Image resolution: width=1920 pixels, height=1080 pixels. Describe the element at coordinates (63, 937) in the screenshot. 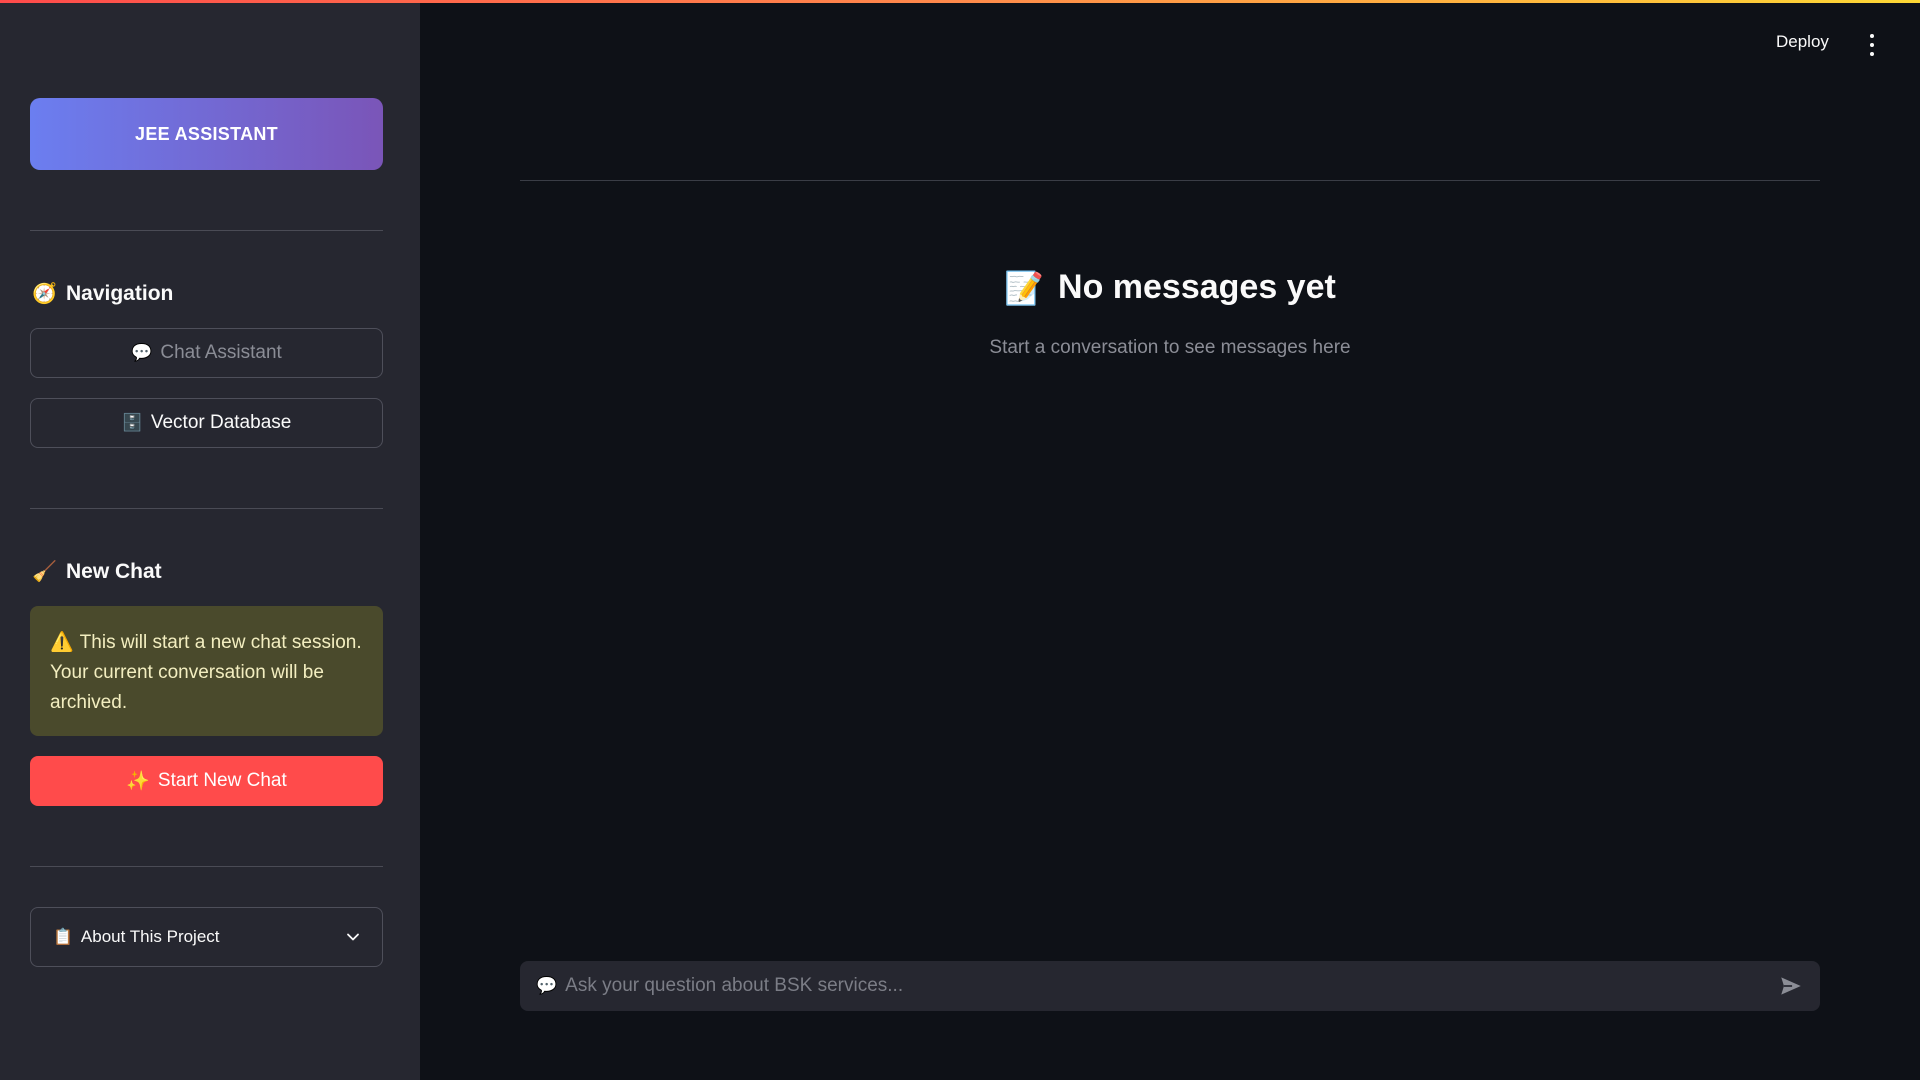

I see `clipboard-icon: 📋` at that location.